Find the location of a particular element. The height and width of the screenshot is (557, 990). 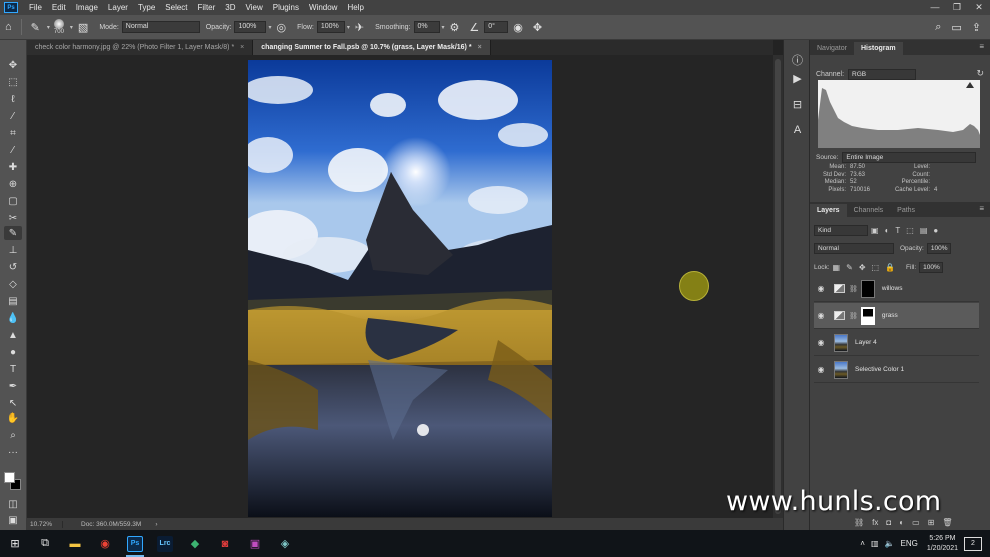

history-brush-tool-icon: ↺ is located at coordinates (13, 267).